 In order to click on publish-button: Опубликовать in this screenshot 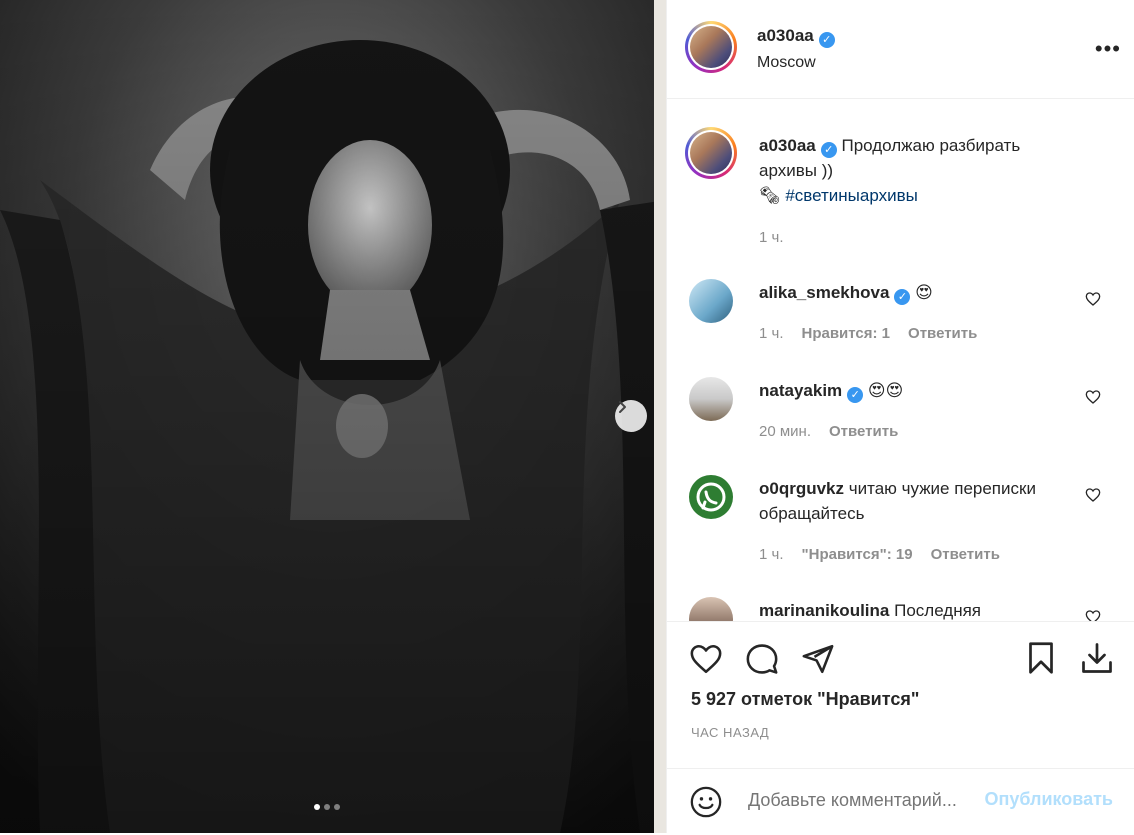, I will do `click(1048, 799)`.